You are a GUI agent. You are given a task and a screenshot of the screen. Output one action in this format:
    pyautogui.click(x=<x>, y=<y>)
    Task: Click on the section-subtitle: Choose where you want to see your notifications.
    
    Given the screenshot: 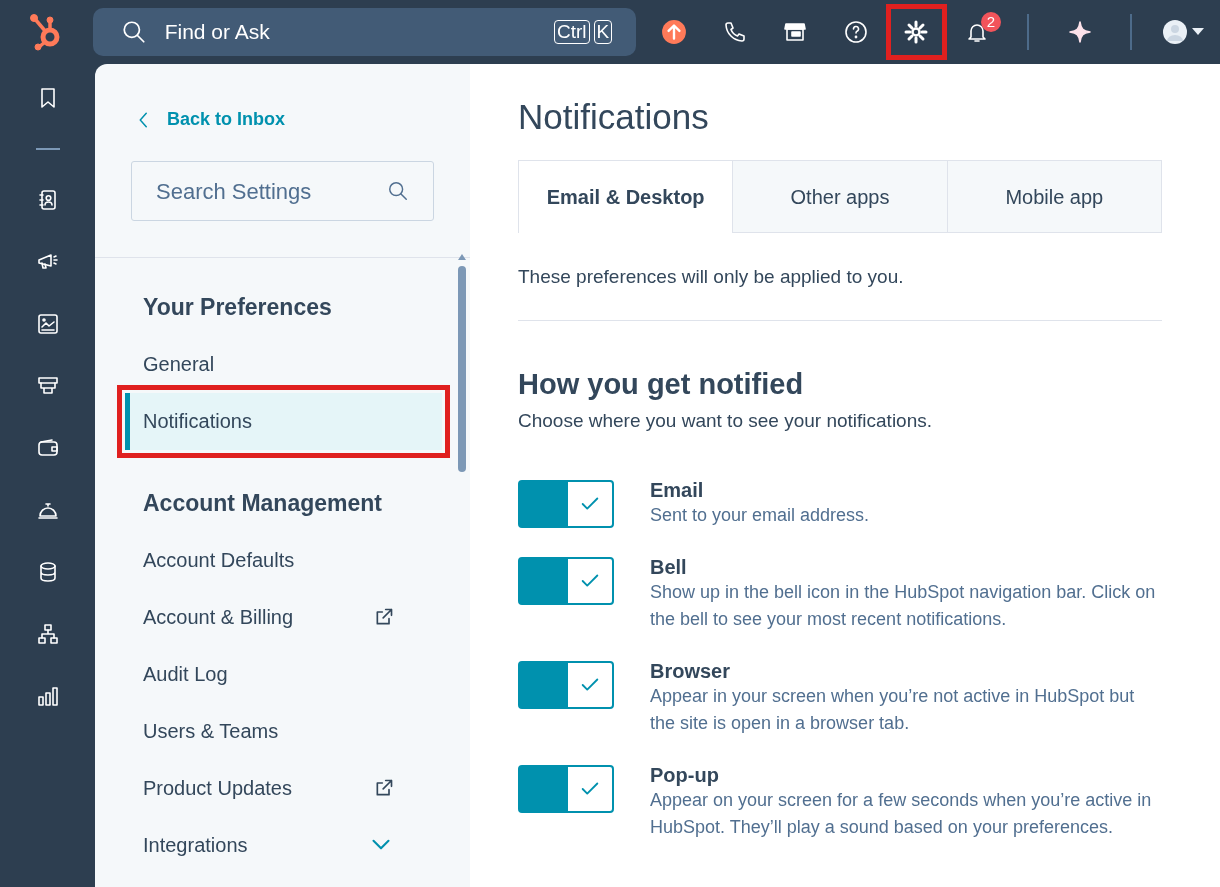 What is the action you would take?
    pyautogui.click(x=725, y=421)
    